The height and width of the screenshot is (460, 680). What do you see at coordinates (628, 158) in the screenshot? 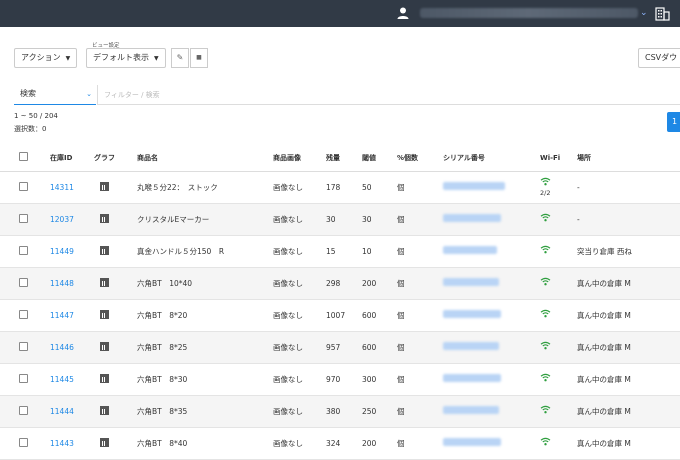
I see `col-header-location: 場所` at bounding box center [628, 158].